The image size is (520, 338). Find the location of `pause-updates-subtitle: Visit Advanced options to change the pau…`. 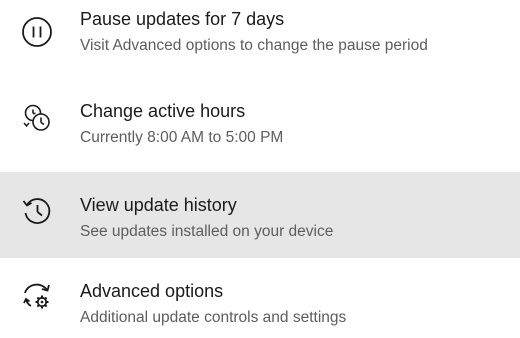

pause-updates-subtitle: Visit Advanced options to change the pau… is located at coordinates (254, 45).